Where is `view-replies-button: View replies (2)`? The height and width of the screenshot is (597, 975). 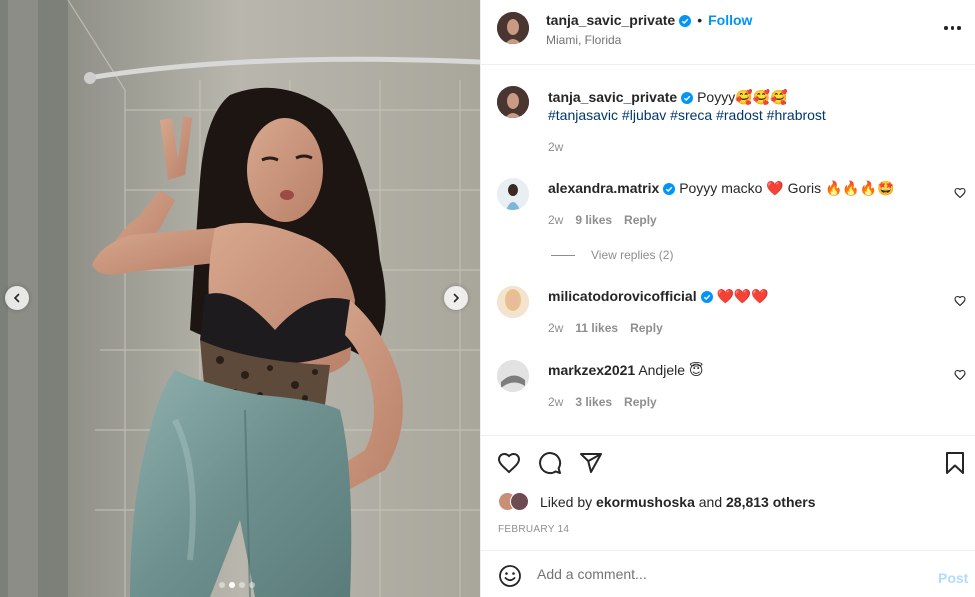
view-replies-button: View replies (2) is located at coordinates (612, 255).